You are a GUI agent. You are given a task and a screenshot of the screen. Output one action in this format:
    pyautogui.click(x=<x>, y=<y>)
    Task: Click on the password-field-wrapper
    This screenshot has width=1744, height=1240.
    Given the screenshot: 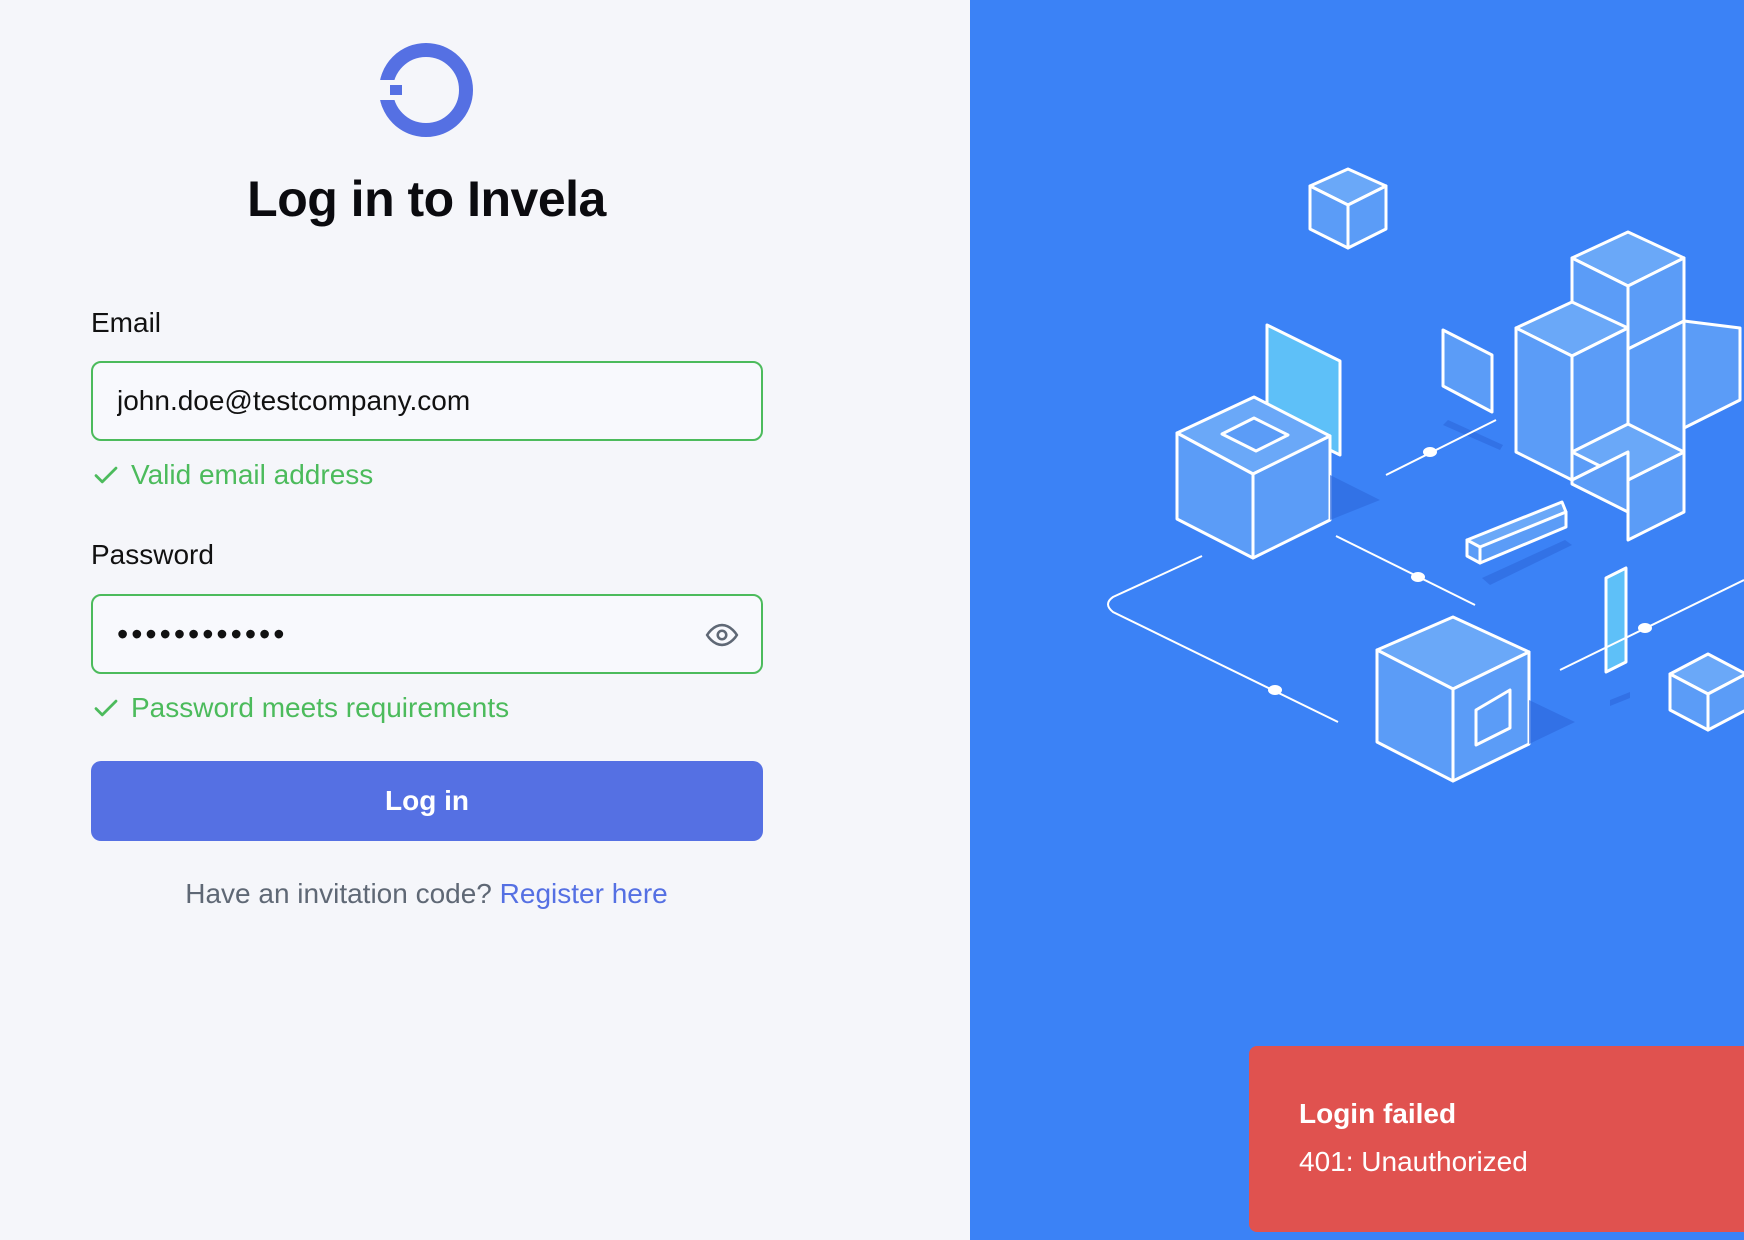 What is the action you would take?
    pyautogui.click(x=427, y=634)
    